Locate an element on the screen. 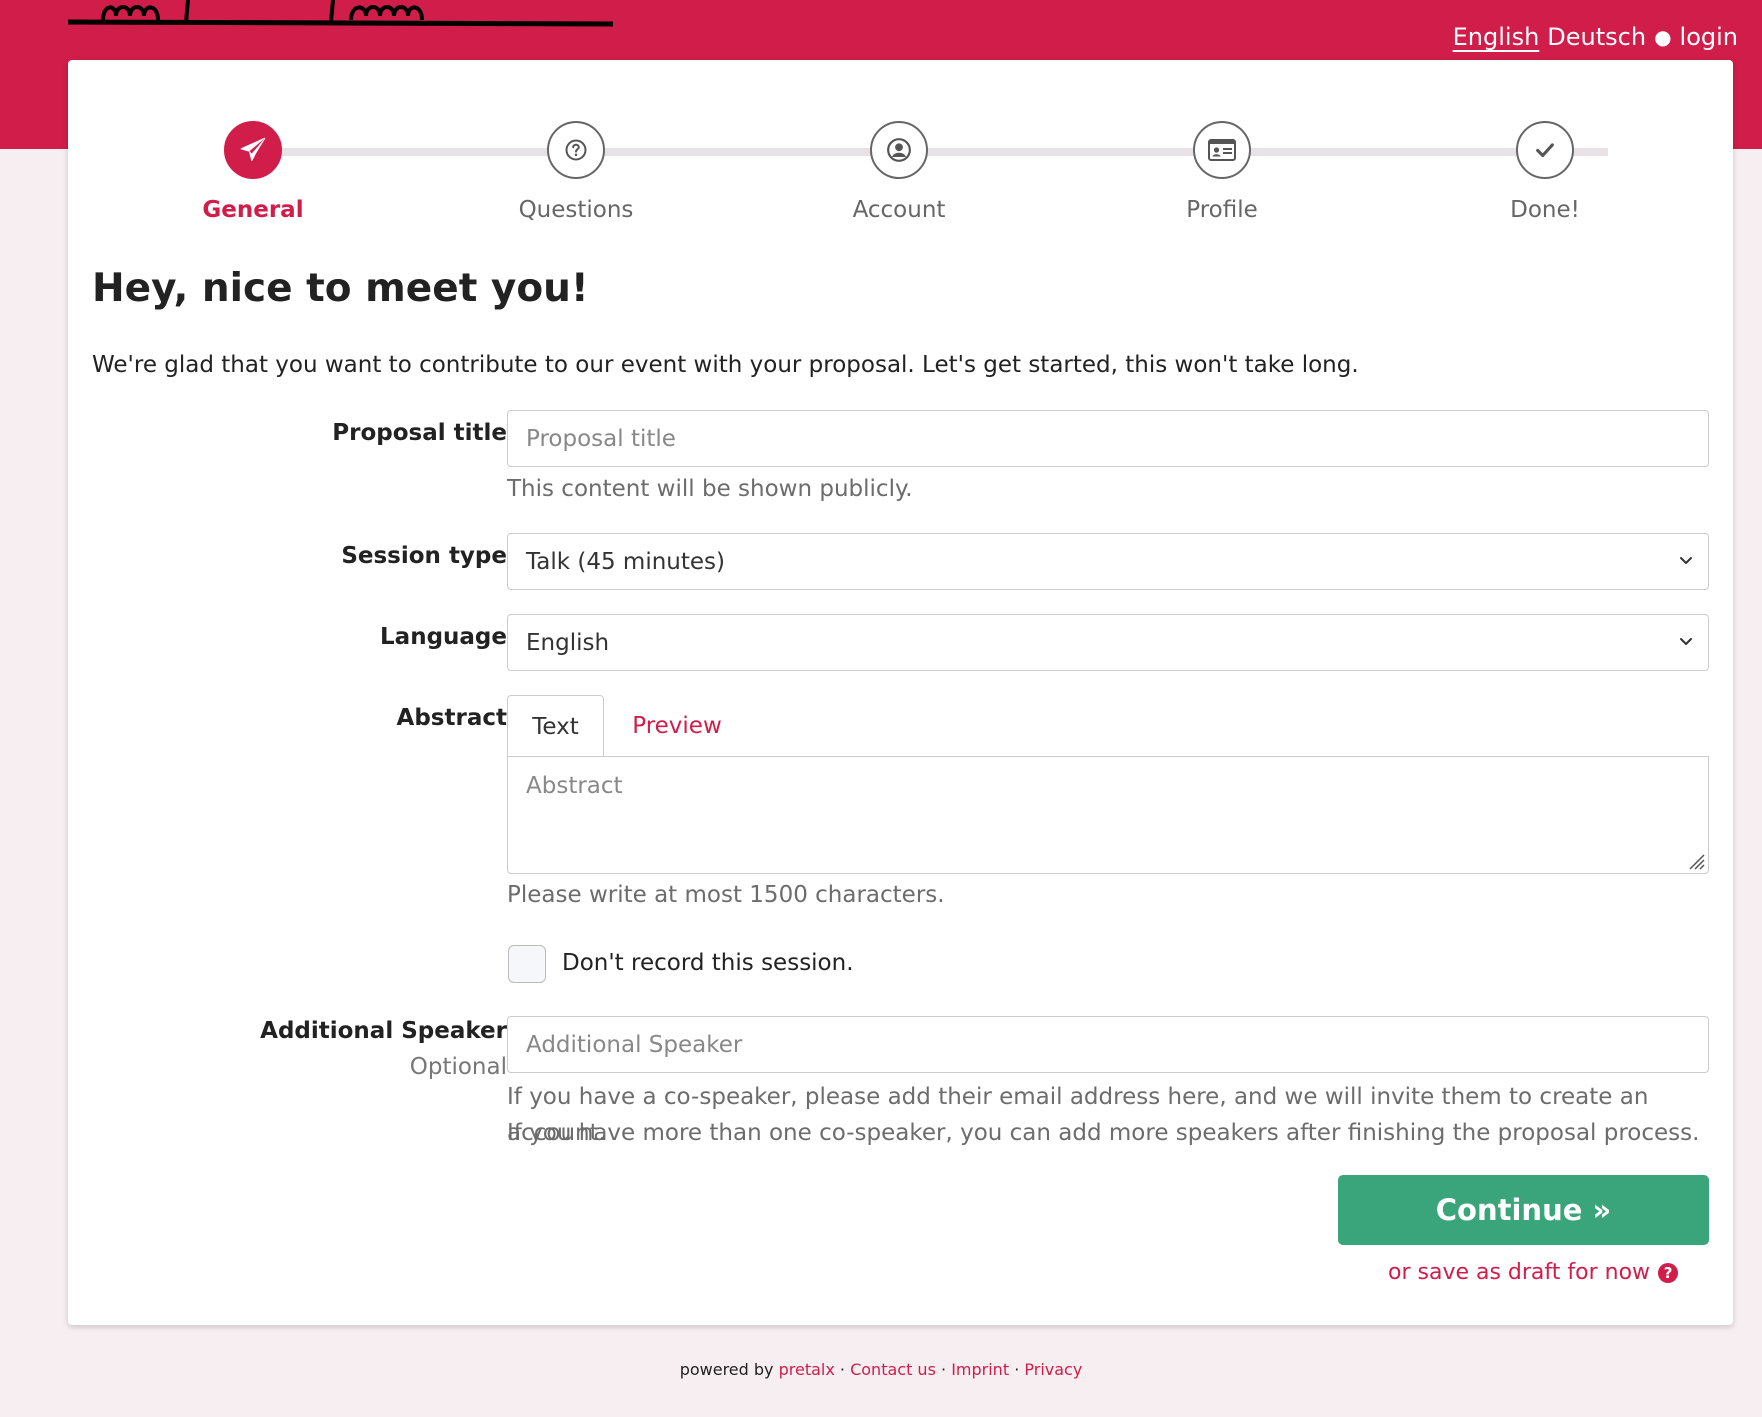 Image resolution: width=1762 pixels, height=1417 pixels. additional-speaker-optional: Optional is located at coordinates (458, 1067).